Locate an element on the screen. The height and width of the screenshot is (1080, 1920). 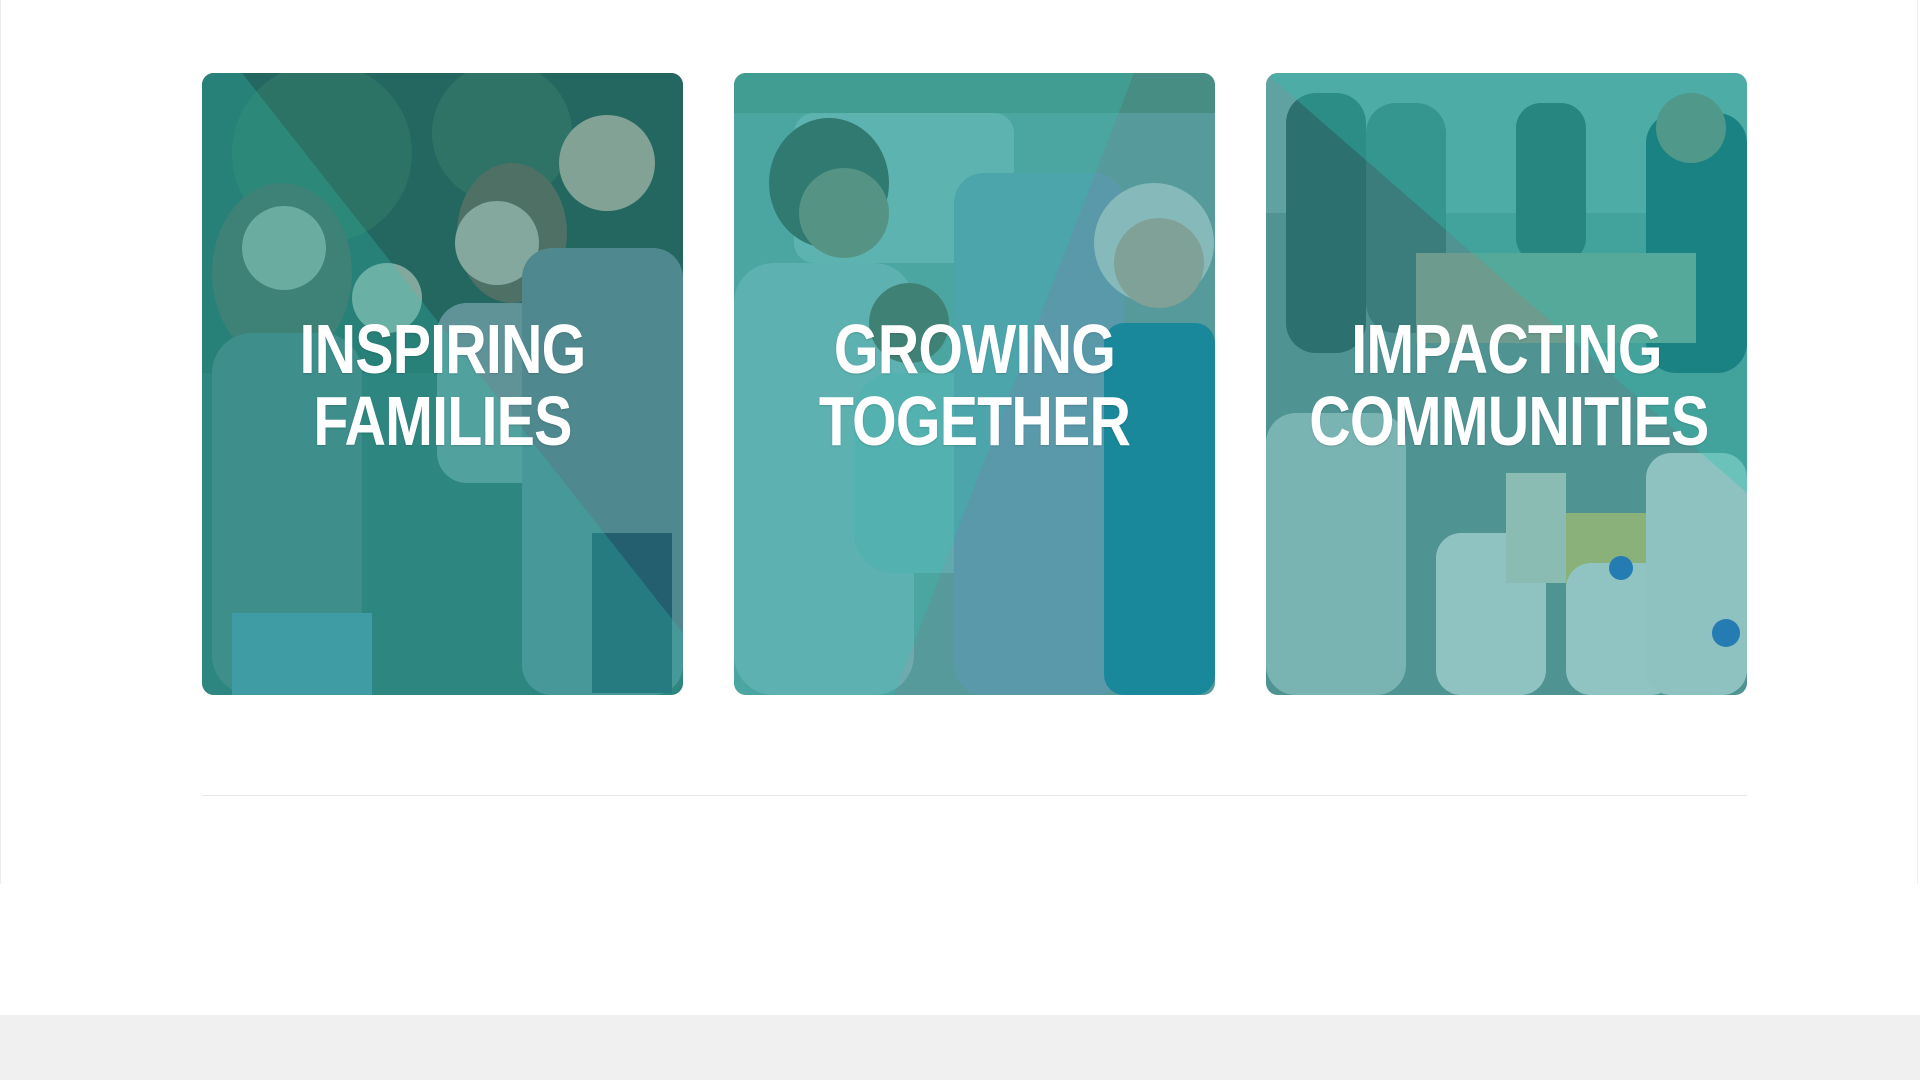
card-impacting-communities: IMPACTING COMMUNITIES is located at coordinates (1506, 384).